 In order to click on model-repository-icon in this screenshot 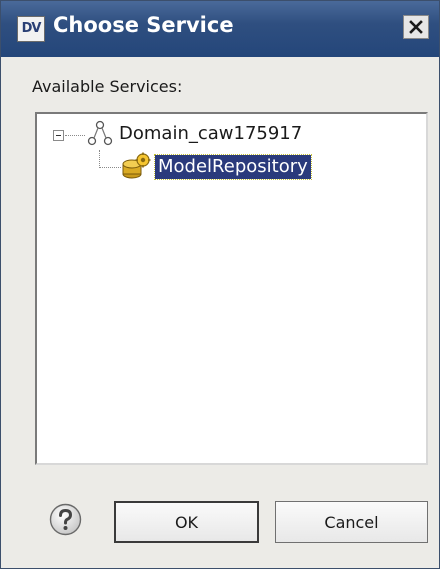, I will do `click(136, 165)`.